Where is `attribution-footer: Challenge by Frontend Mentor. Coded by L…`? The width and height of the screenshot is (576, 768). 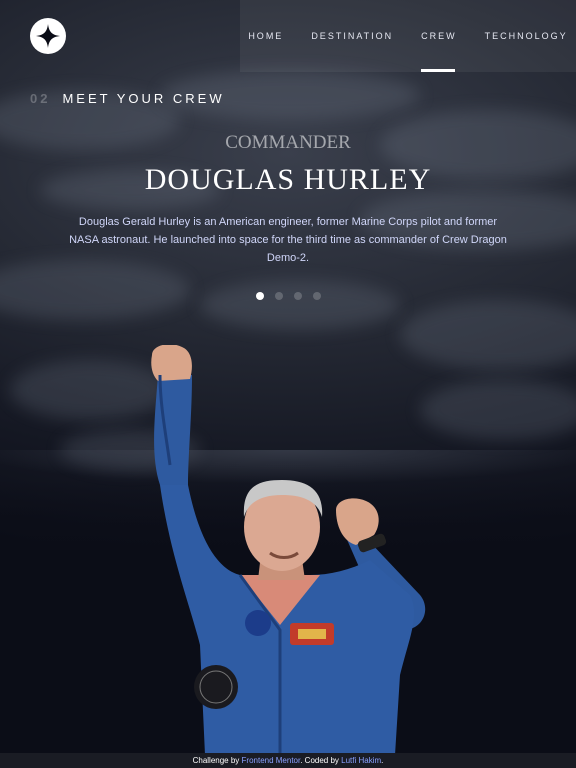
attribution-footer: Challenge by Frontend Mentor. Coded by L… is located at coordinates (288, 760).